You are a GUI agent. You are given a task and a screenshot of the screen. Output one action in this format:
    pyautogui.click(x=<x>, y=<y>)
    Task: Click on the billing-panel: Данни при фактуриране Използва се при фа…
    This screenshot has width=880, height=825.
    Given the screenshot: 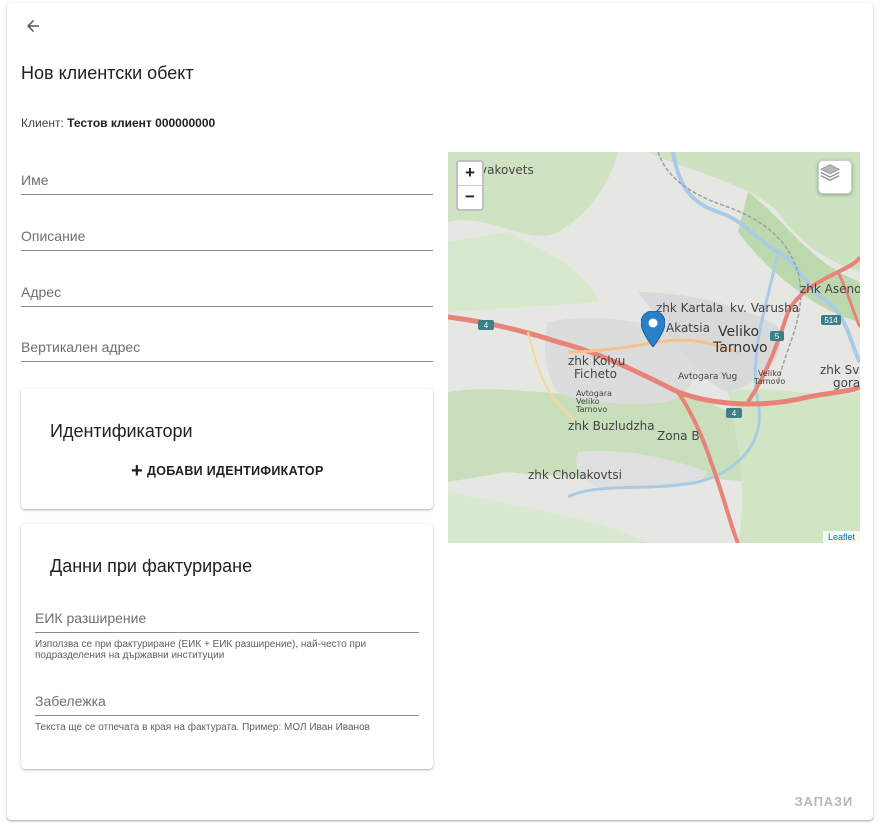 What is the action you would take?
    pyautogui.click(x=227, y=646)
    